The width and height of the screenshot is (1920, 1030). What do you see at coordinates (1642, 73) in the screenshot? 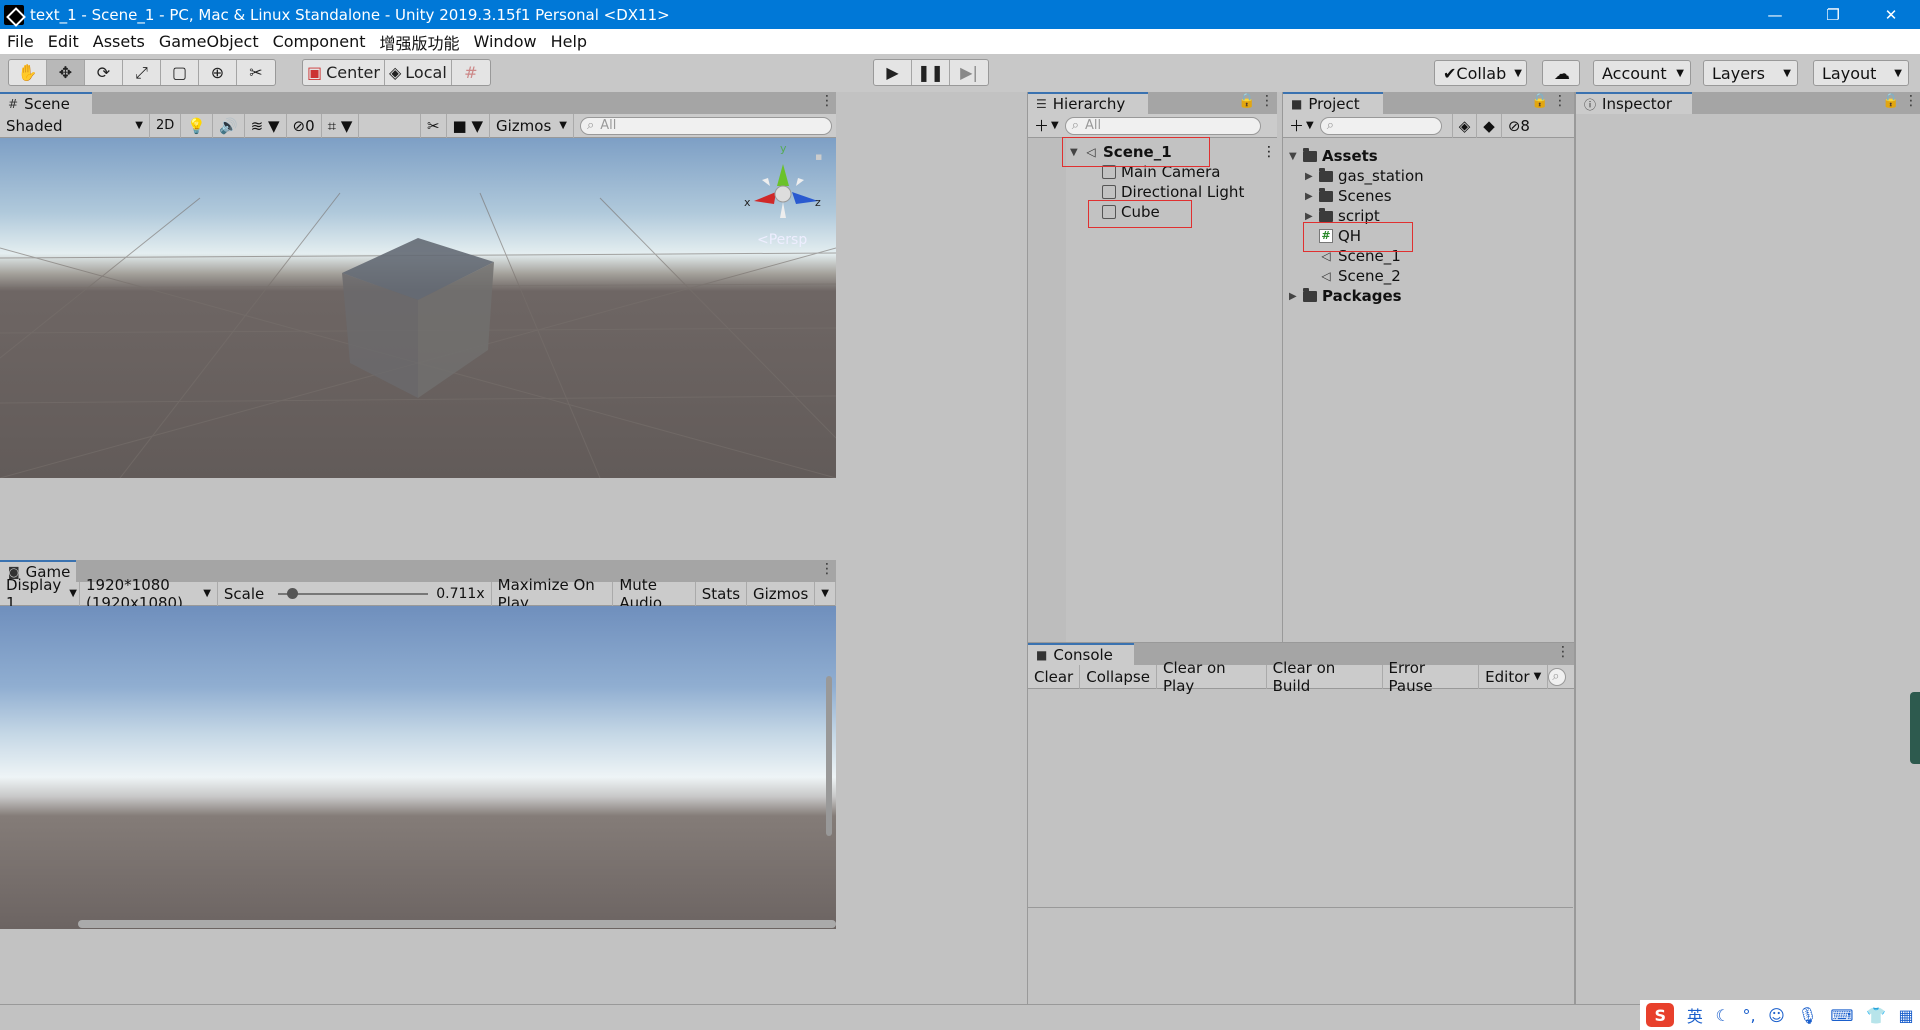
I see `account-dropdown: Account ▼` at bounding box center [1642, 73].